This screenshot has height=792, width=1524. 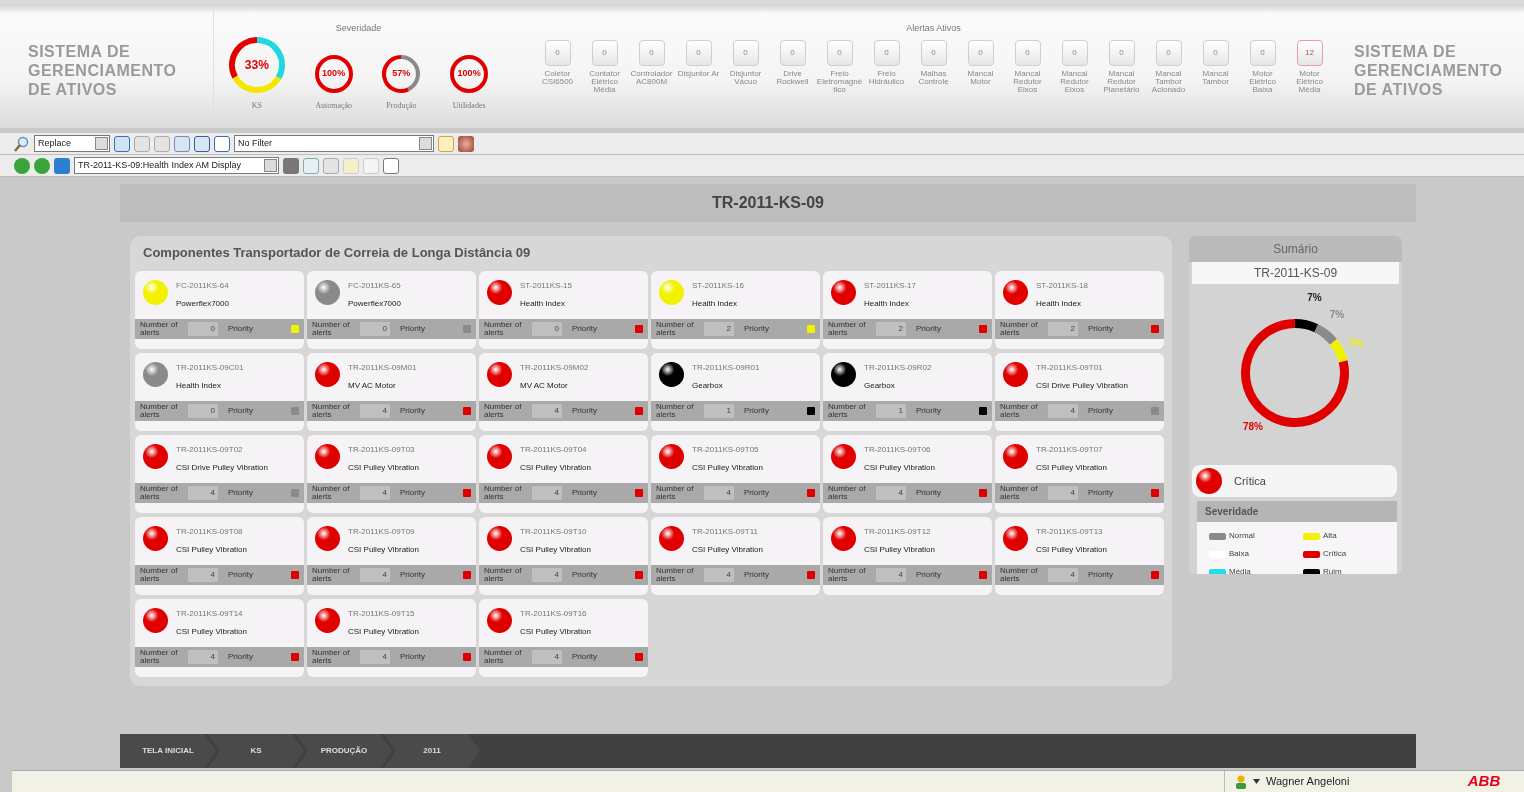 What do you see at coordinates (219, 555) in the screenshot?
I see `asset-card: TR-2011KS-09T08 CSI Pulley Vibration Number of alerts 4 Priority` at bounding box center [219, 555].